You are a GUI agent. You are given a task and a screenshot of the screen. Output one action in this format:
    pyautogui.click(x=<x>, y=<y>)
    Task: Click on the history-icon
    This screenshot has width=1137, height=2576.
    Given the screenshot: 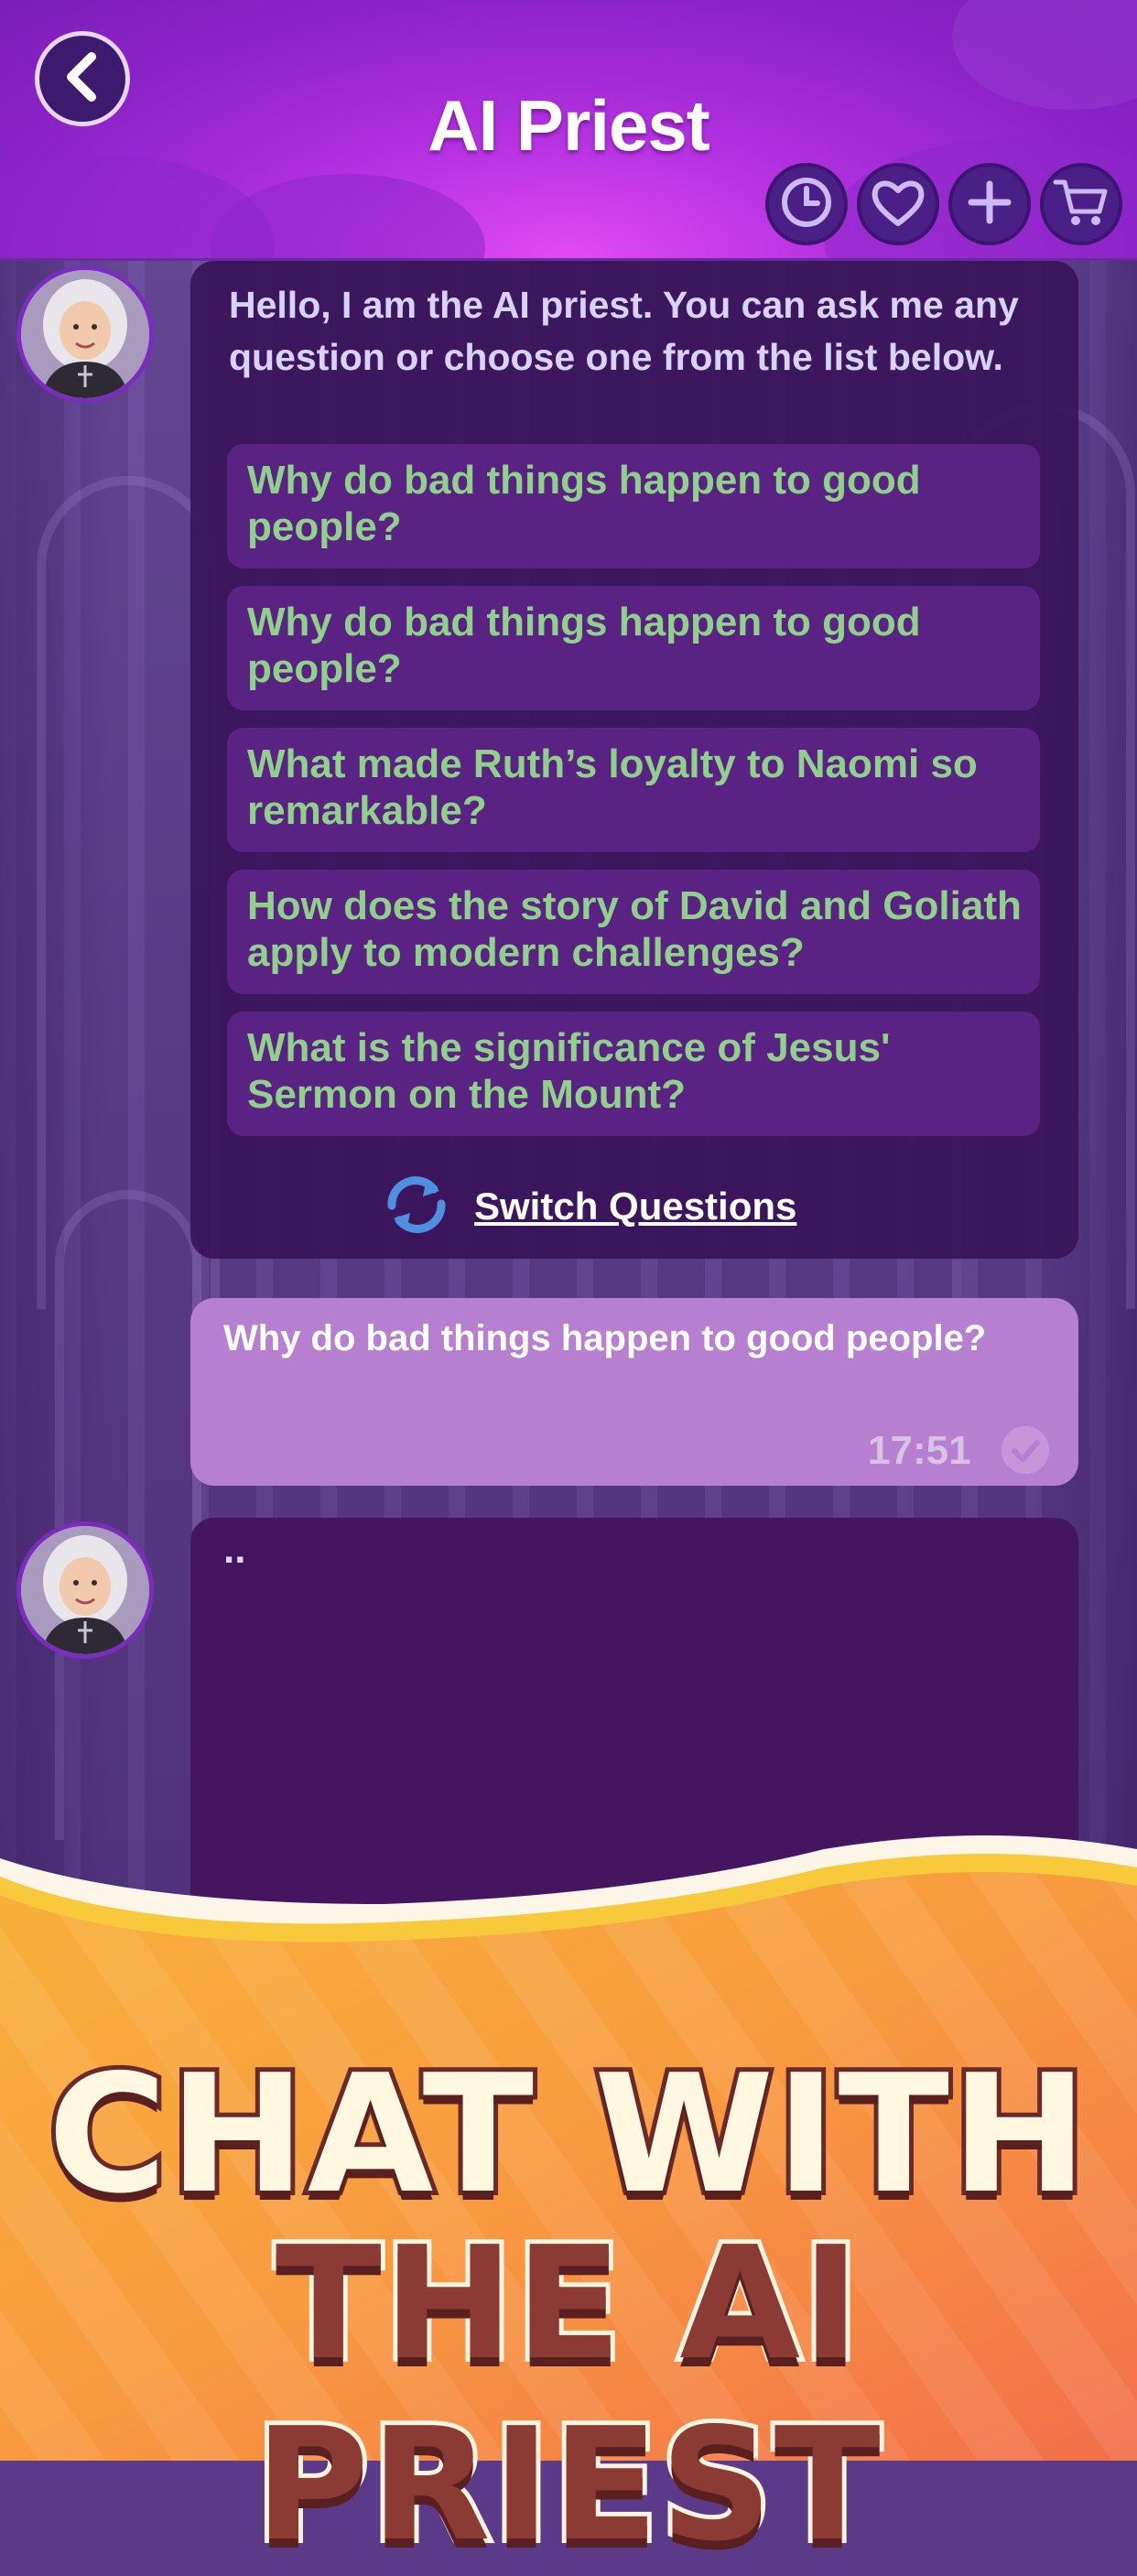 What is the action you would take?
    pyautogui.click(x=806, y=204)
    